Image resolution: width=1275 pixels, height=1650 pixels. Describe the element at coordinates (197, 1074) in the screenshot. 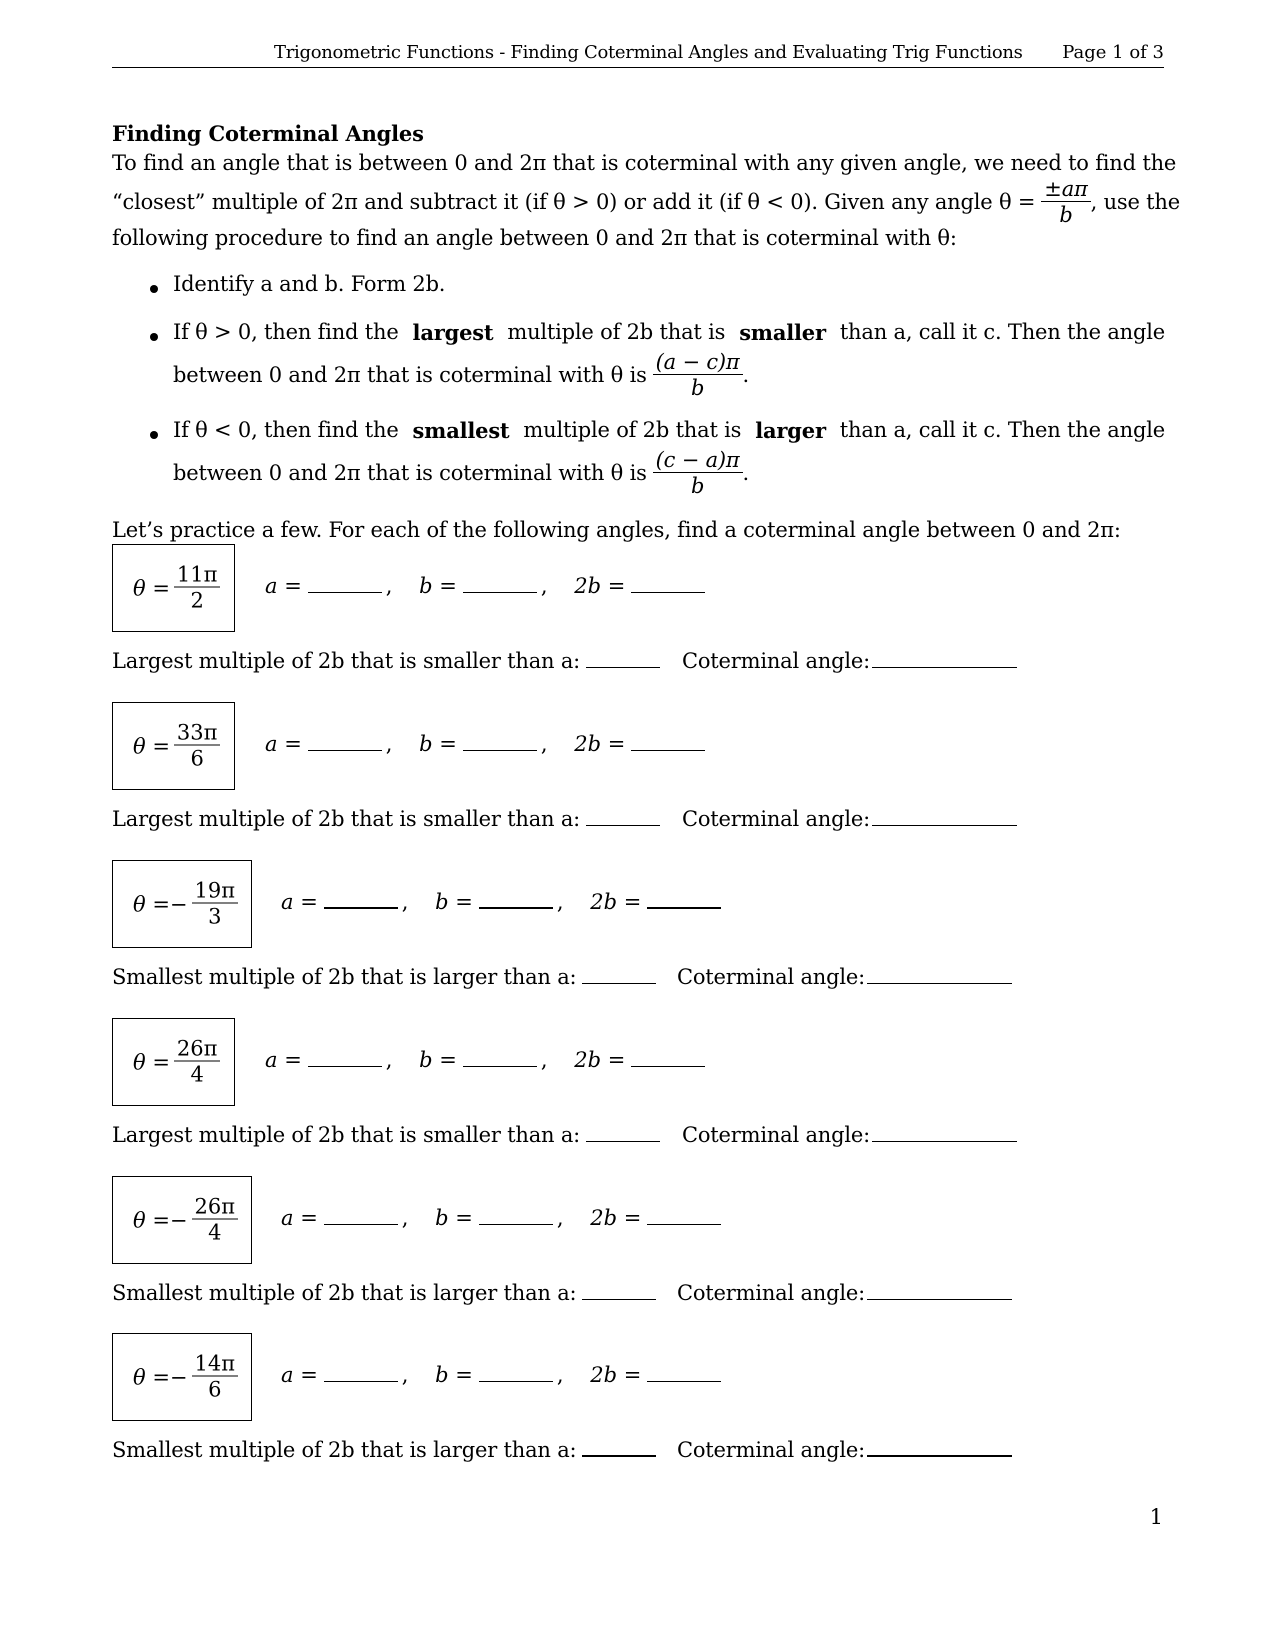

I see `fraction-denominator: 4` at that location.